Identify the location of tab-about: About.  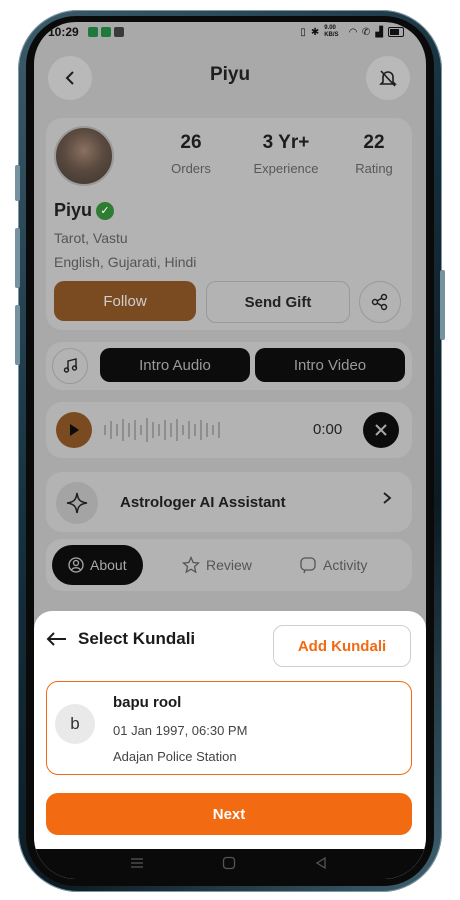
(97, 565).